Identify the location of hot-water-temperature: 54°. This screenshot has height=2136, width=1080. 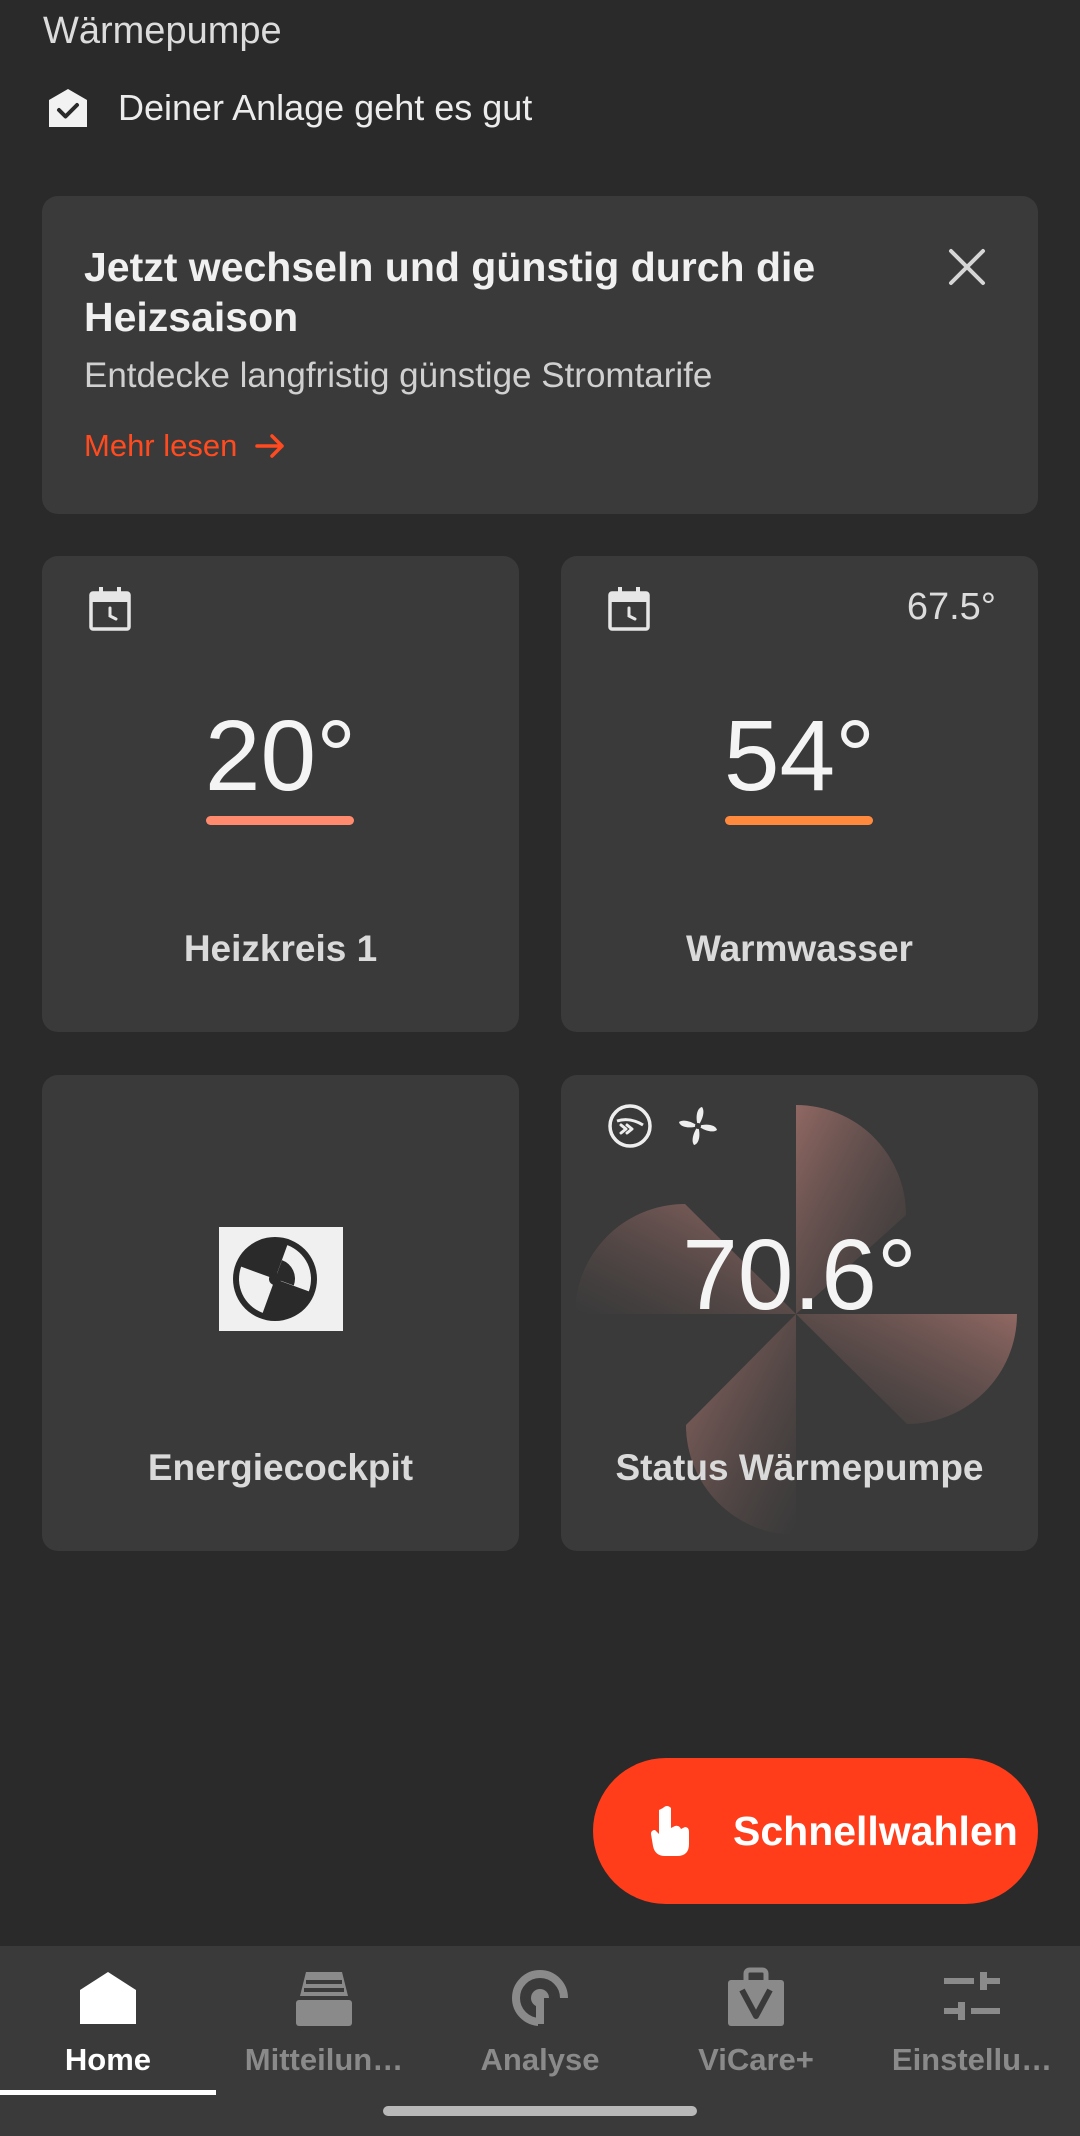
(799, 756).